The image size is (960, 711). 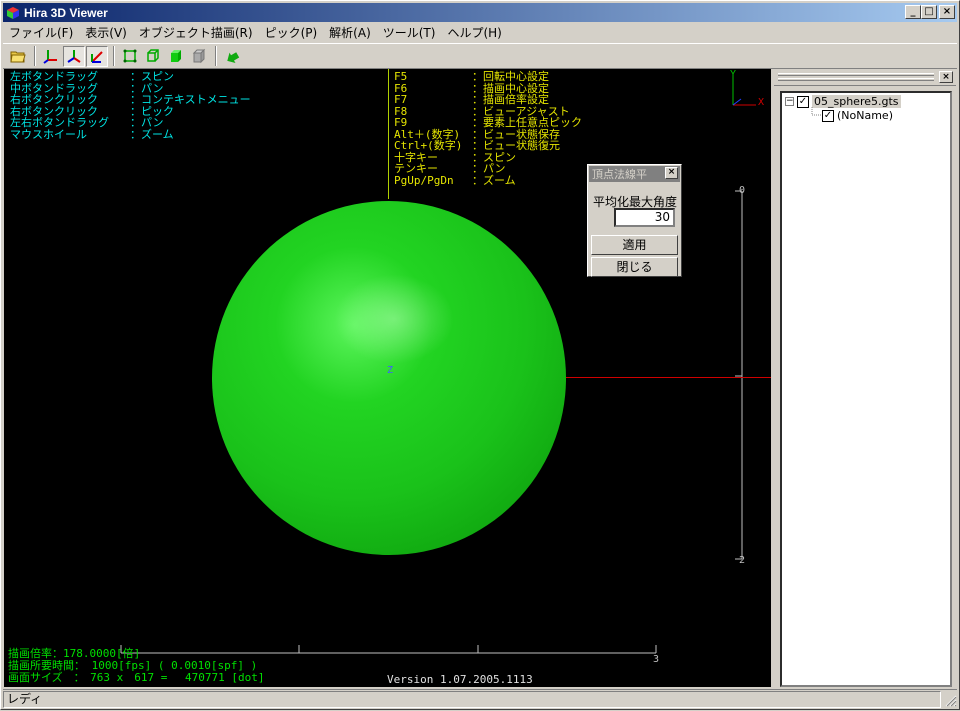 What do you see at coordinates (913, 12) in the screenshot?
I see `minimize-button: _` at bounding box center [913, 12].